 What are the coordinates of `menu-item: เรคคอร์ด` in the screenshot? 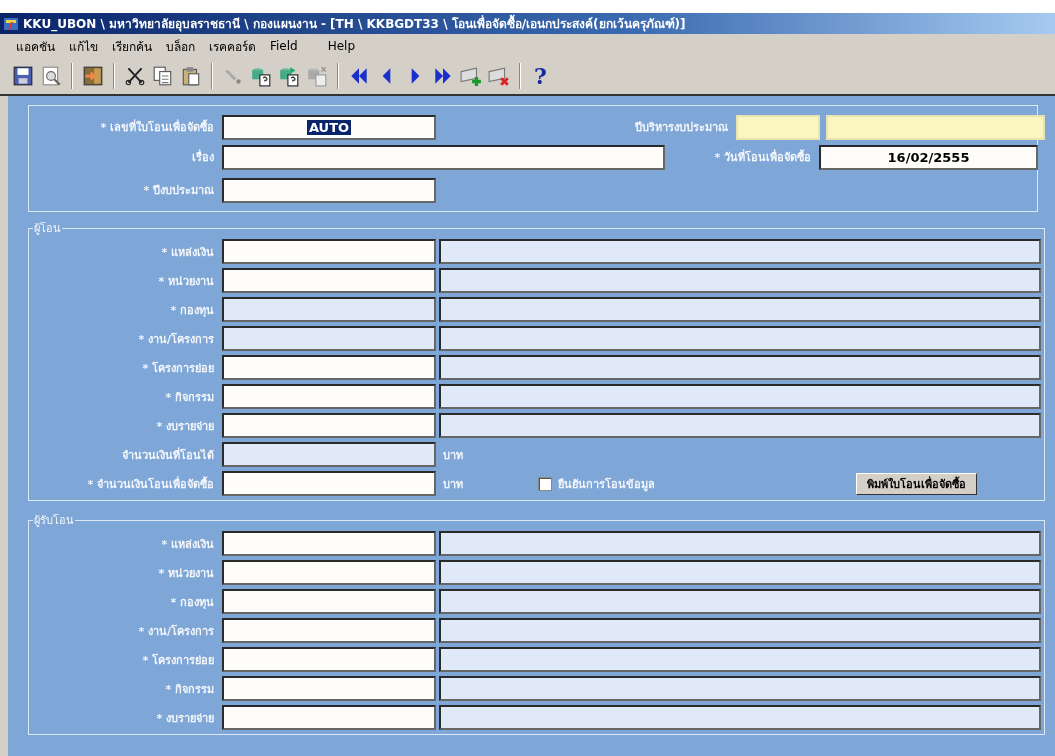 It's located at (232, 46).